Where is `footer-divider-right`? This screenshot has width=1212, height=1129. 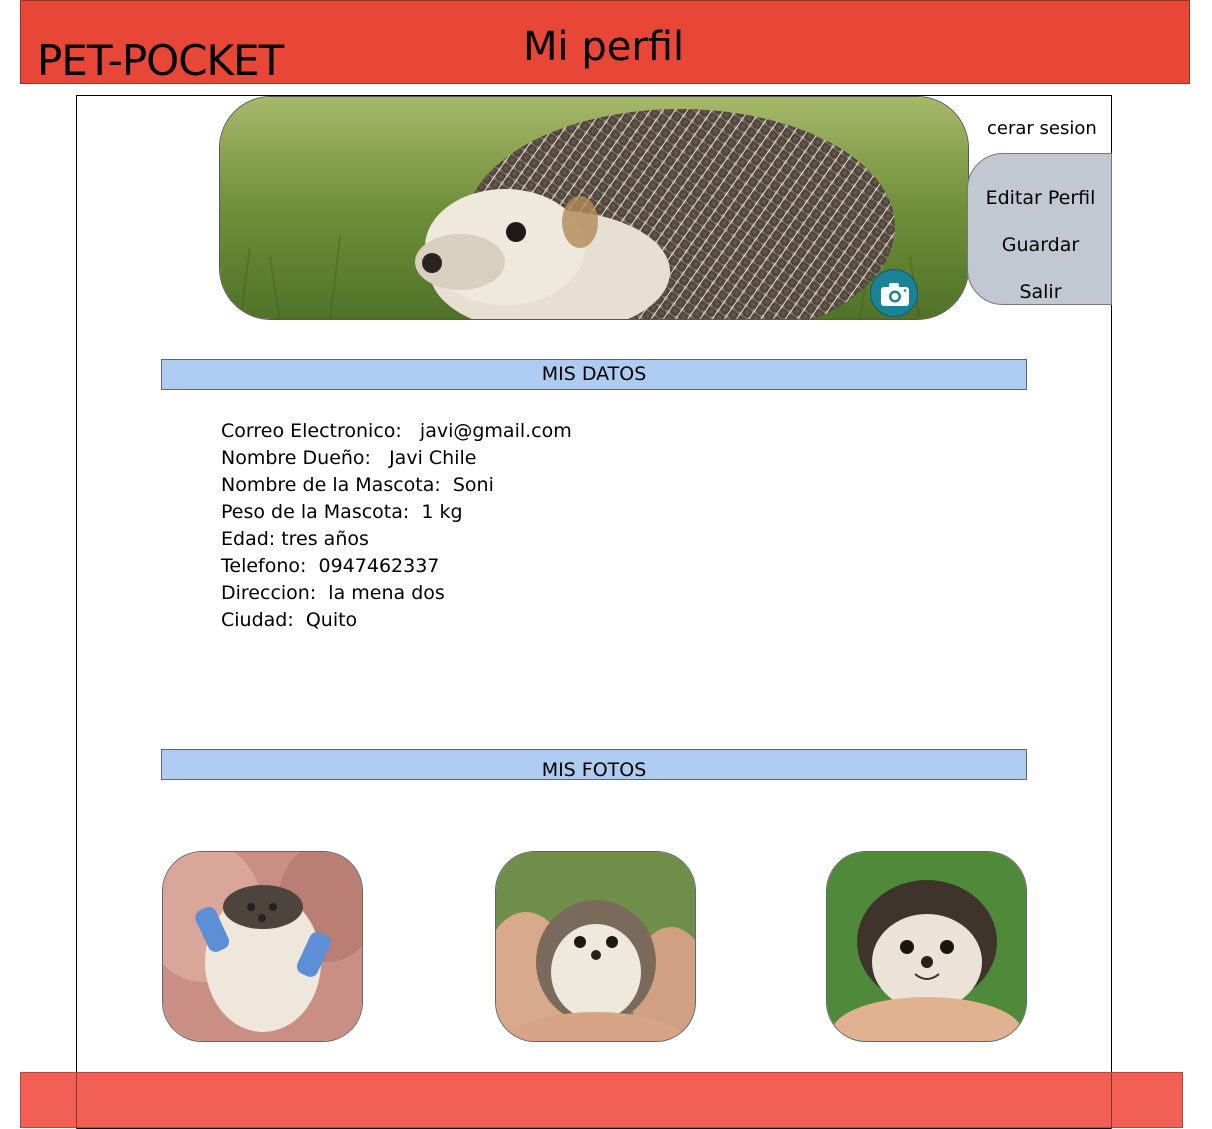
footer-divider-right is located at coordinates (1111, 1101).